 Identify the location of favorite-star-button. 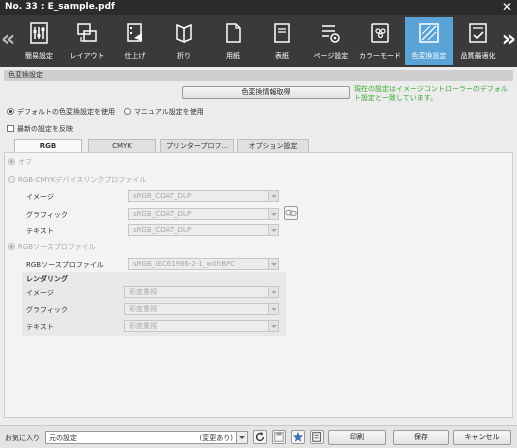
(298, 437).